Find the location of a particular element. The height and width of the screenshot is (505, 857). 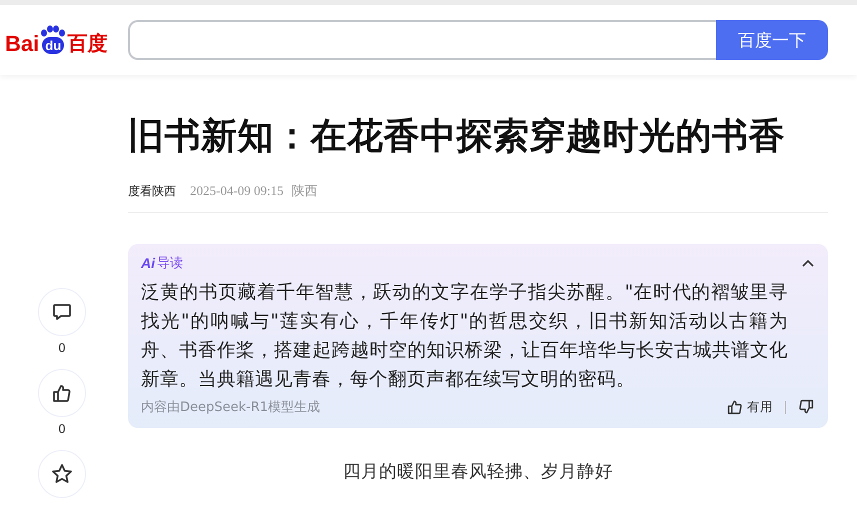

thumbs-down-icon is located at coordinates (806, 407).